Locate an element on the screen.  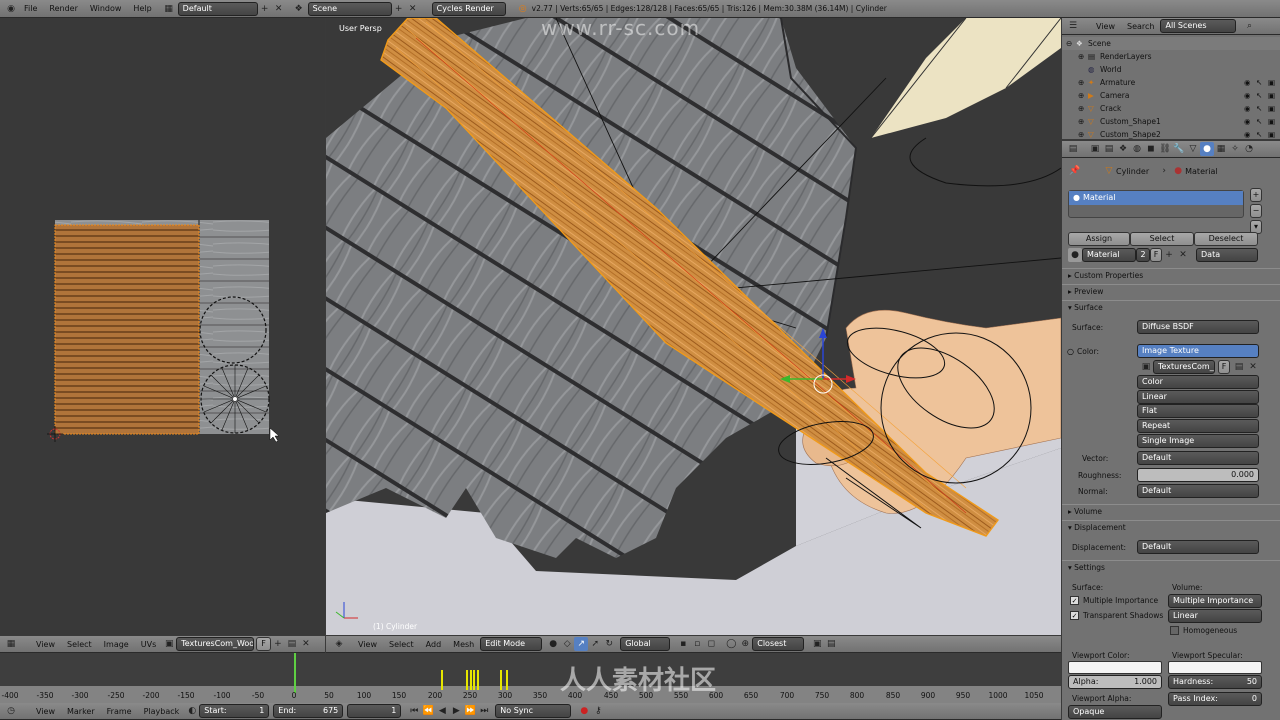
use-preview-range-icon: ◐ is located at coordinates (192, 711).